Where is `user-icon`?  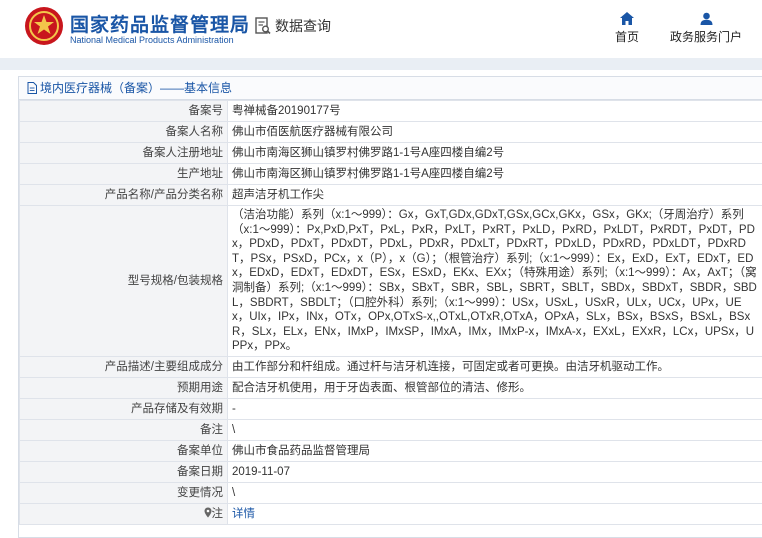
user-icon is located at coordinates (706, 18).